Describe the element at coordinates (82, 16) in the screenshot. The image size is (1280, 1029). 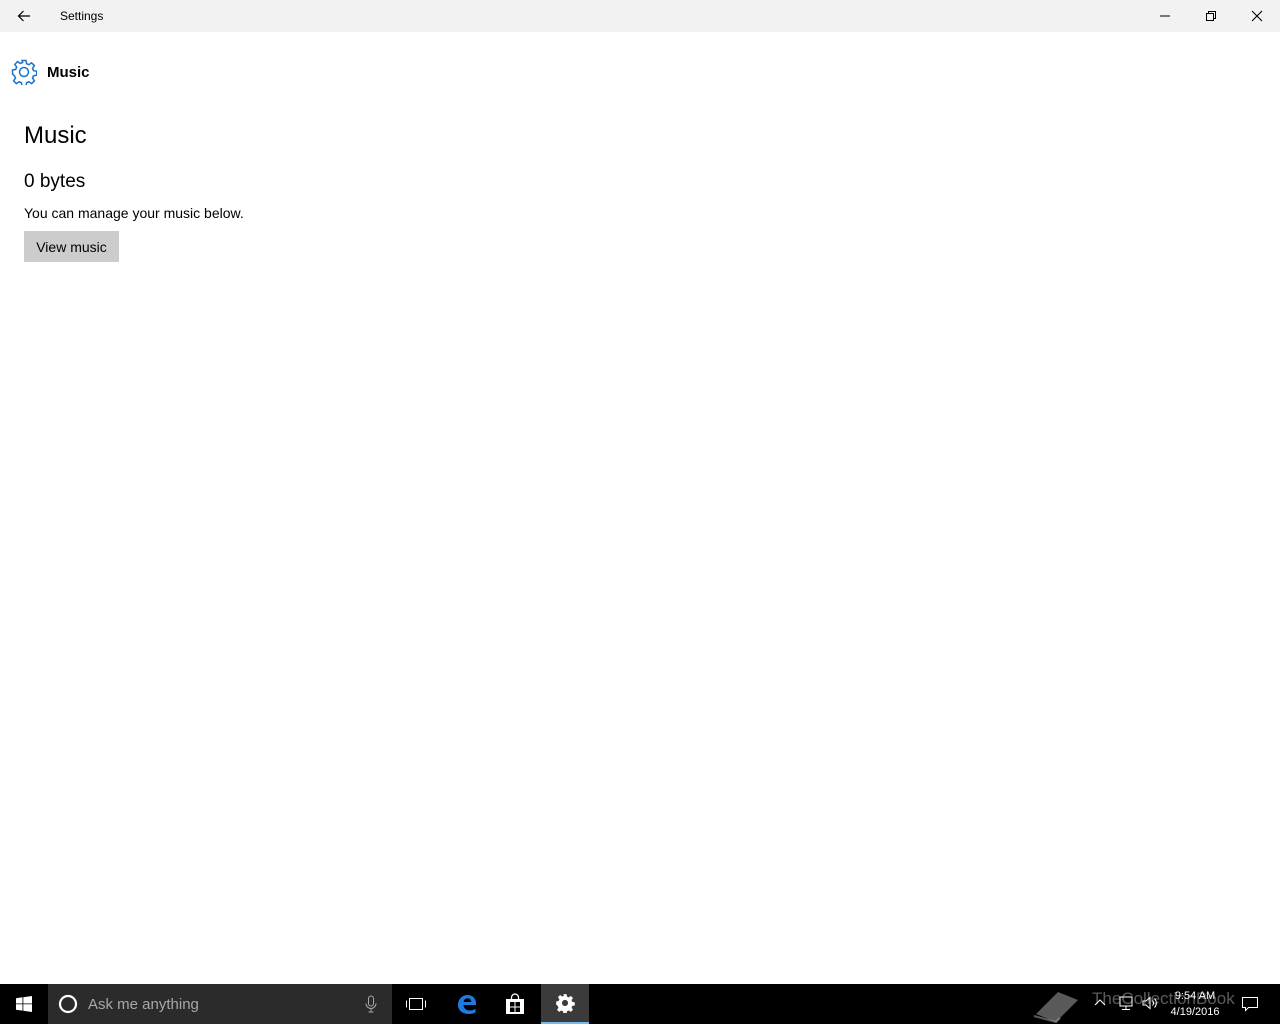
I see `window-title: Settings` at that location.